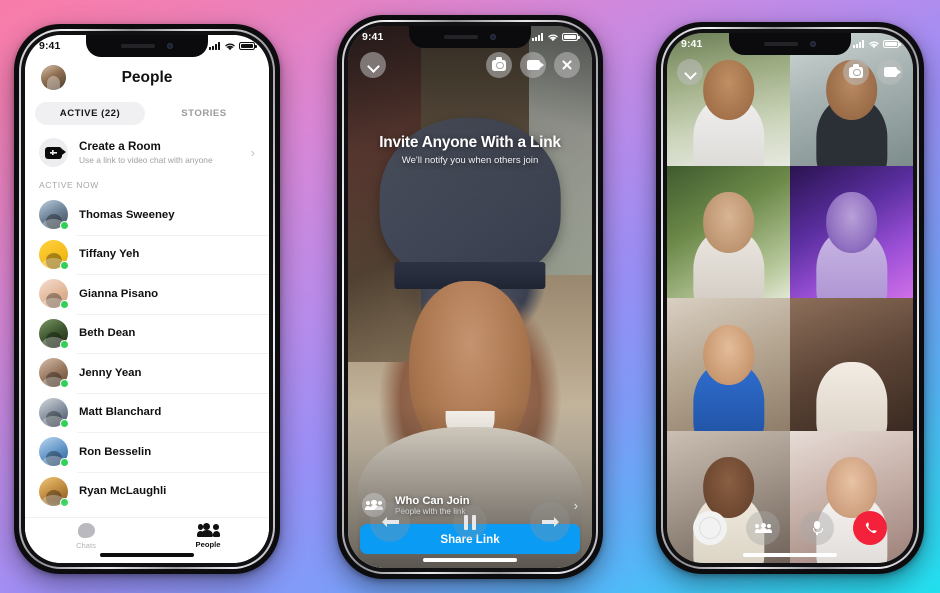 Image resolution: width=940 pixels, height=593 pixels. What do you see at coordinates (470, 508) in the screenshot?
I see `who-can-join-row: Who Can Join People with the link ›` at bounding box center [470, 508].